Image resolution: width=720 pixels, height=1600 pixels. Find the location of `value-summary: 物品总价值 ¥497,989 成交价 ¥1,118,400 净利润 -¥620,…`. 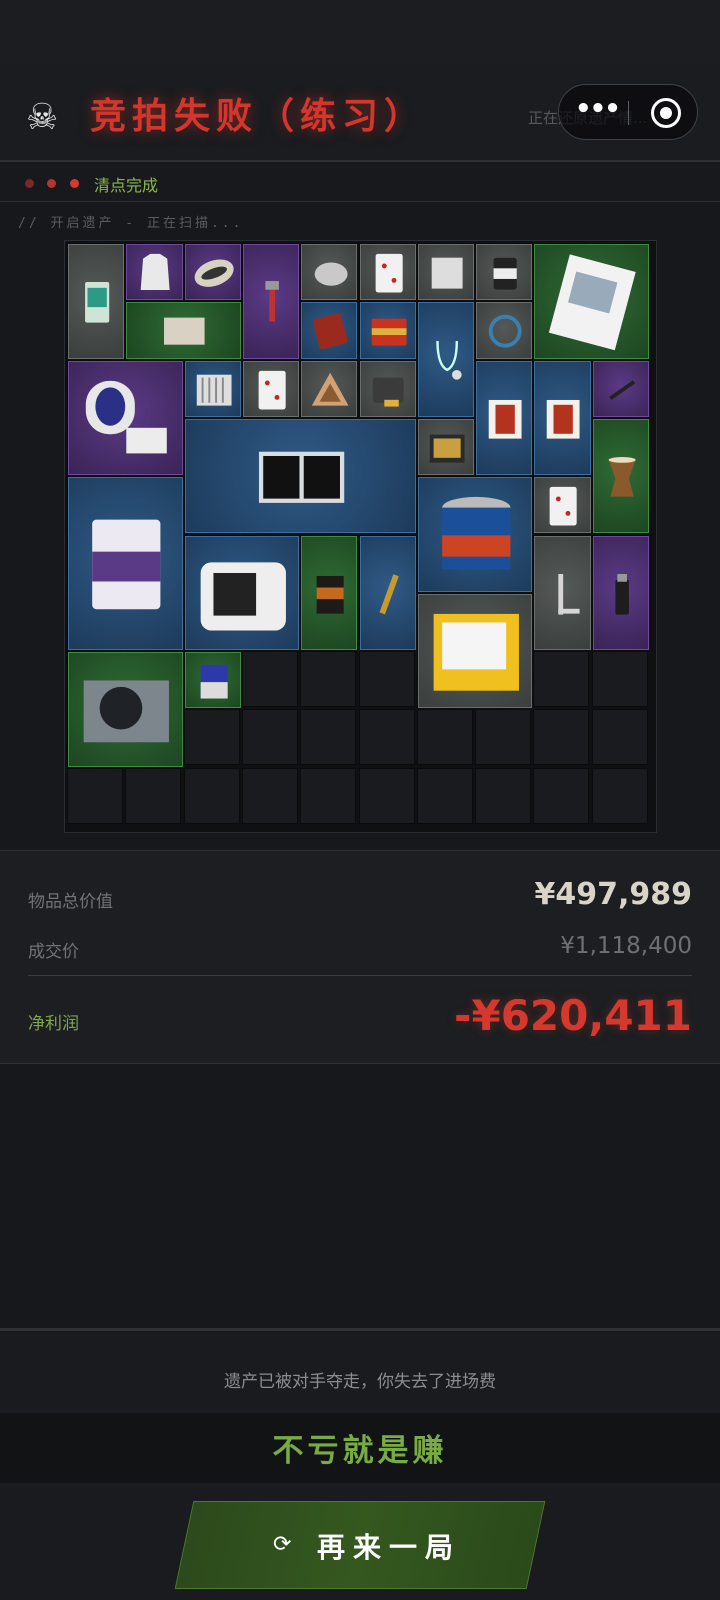

value-summary: 物品总价值 ¥497,989 成交价 ¥1,118,400 净利润 -¥620,… is located at coordinates (360, 957).